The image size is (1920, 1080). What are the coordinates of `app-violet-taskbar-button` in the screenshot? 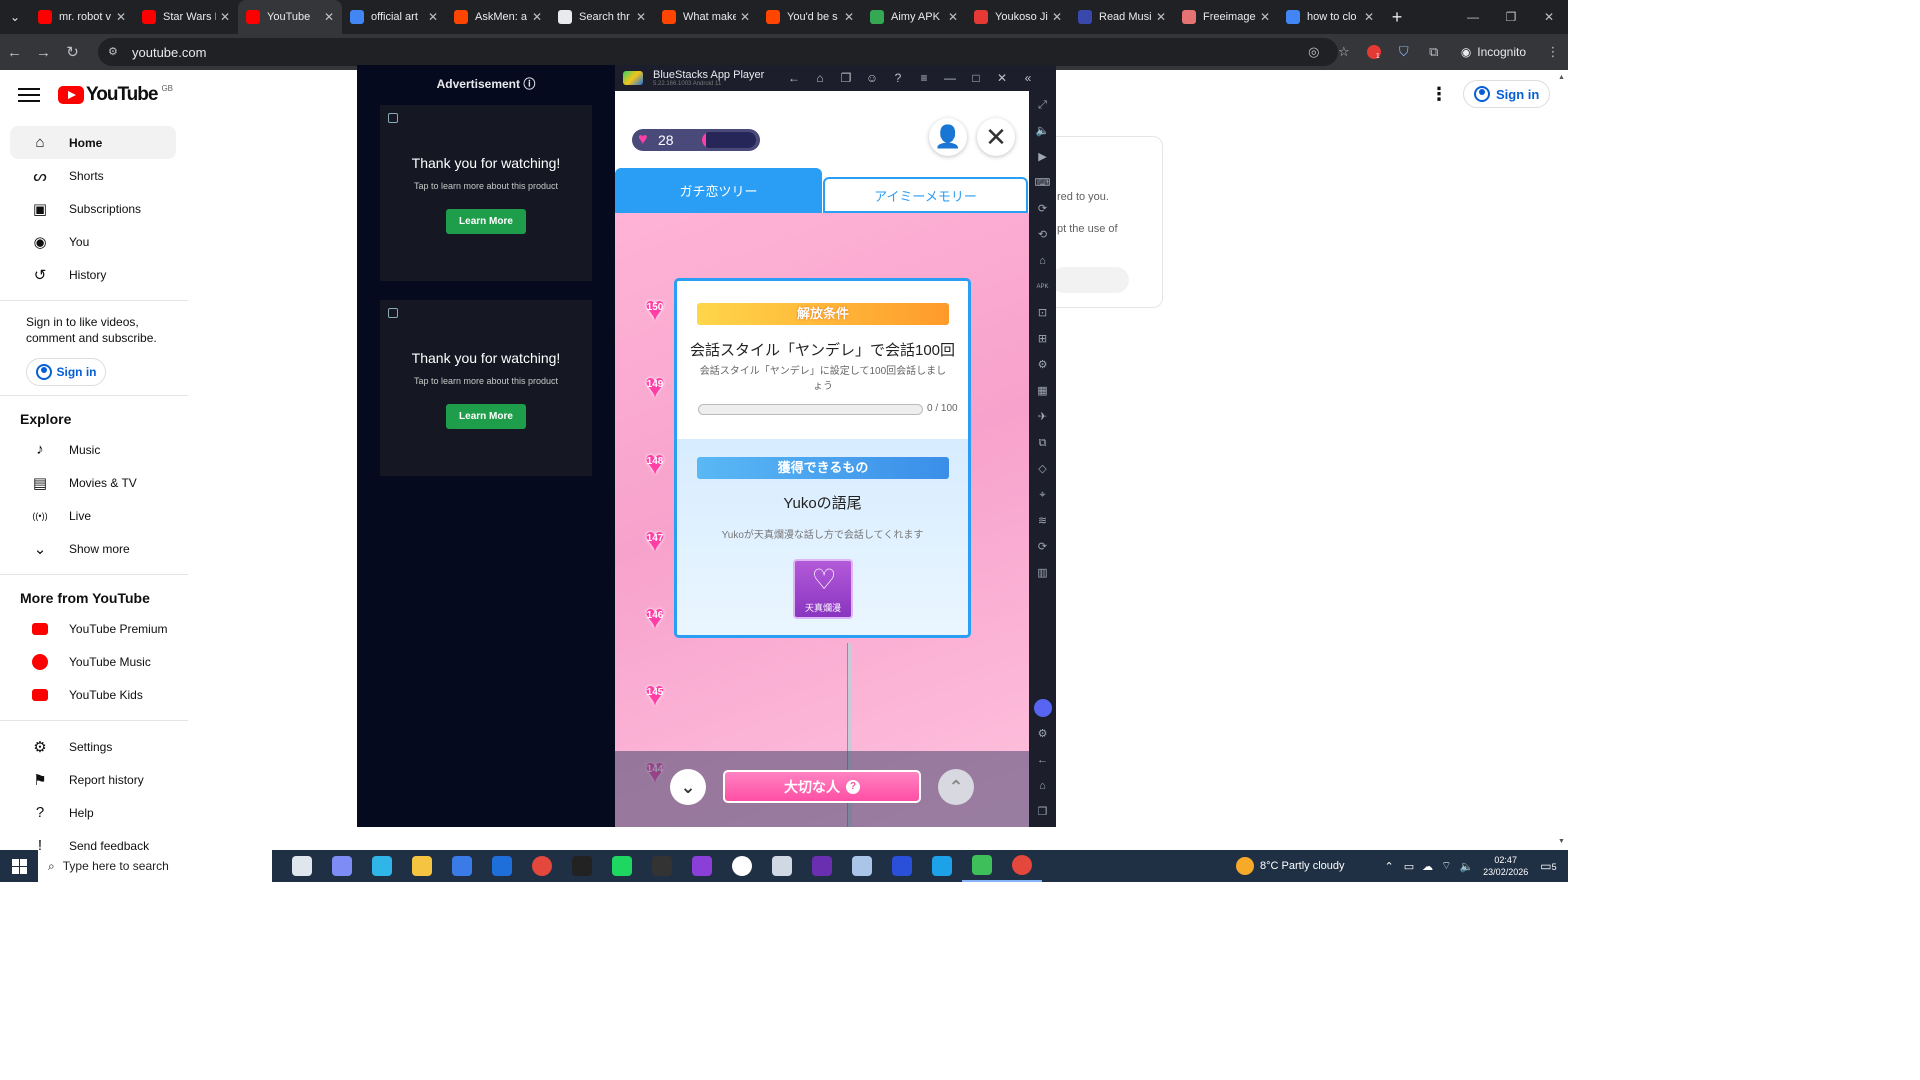 It's located at (822, 866).